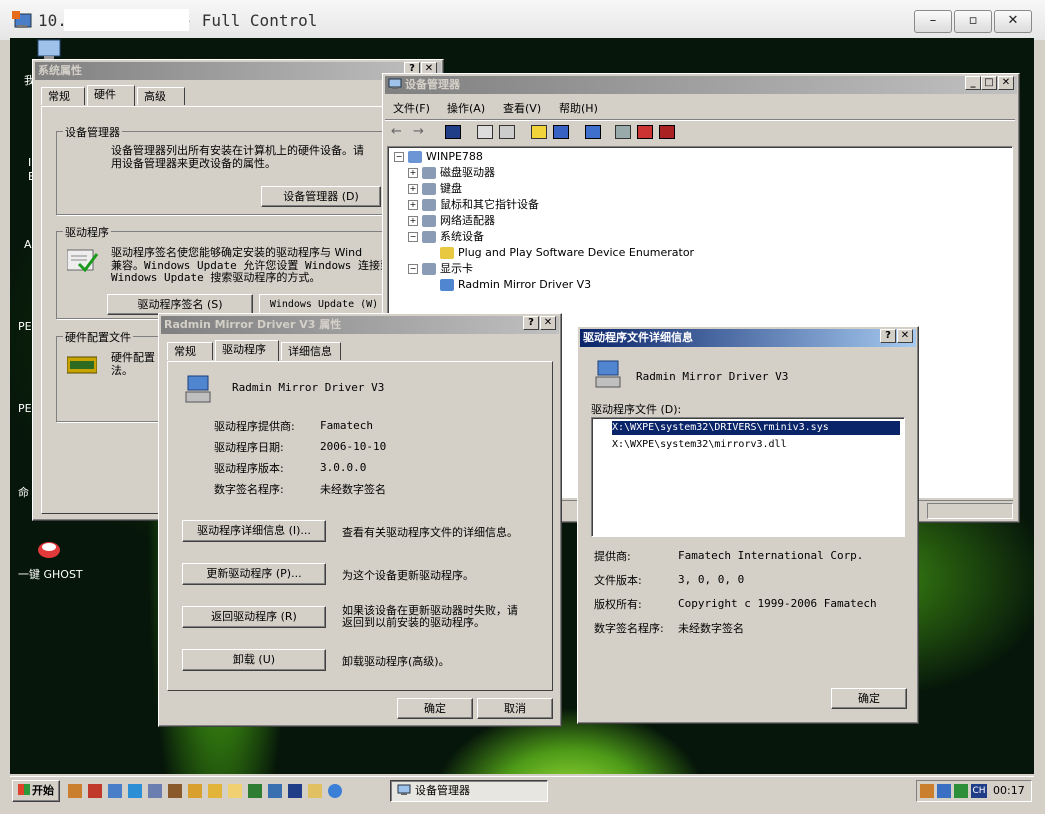 The width and height of the screenshot is (1045, 814). I want to click on help-icon, so click(539, 132).